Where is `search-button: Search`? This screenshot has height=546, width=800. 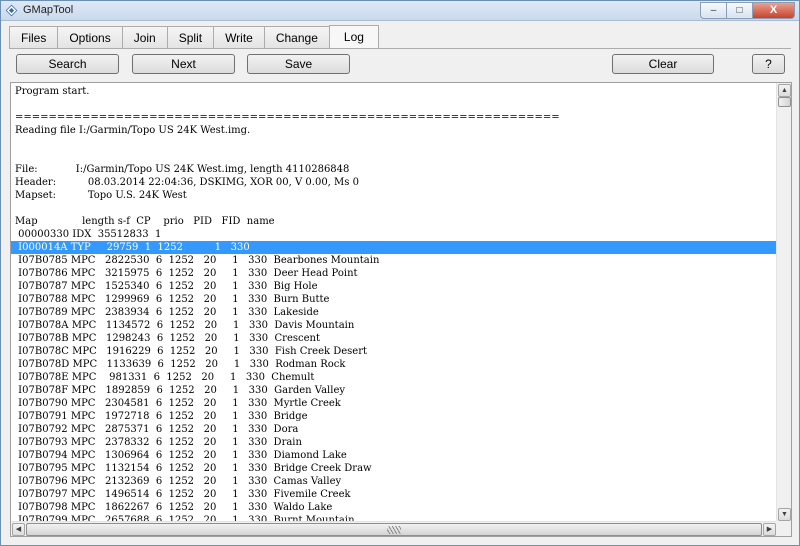 search-button: Search is located at coordinates (67, 64).